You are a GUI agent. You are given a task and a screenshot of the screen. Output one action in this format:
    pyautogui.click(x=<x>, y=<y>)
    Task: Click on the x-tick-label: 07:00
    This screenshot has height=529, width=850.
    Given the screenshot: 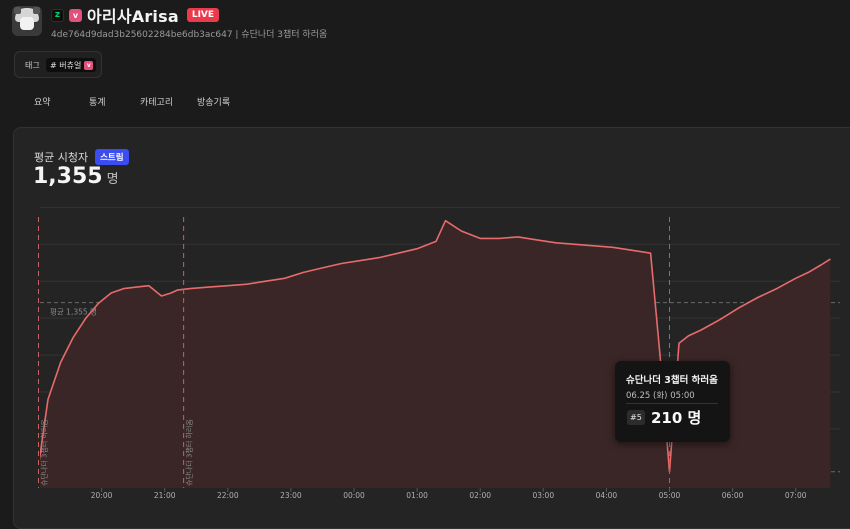 What is the action you would take?
    pyautogui.click(x=796, y=495)
    